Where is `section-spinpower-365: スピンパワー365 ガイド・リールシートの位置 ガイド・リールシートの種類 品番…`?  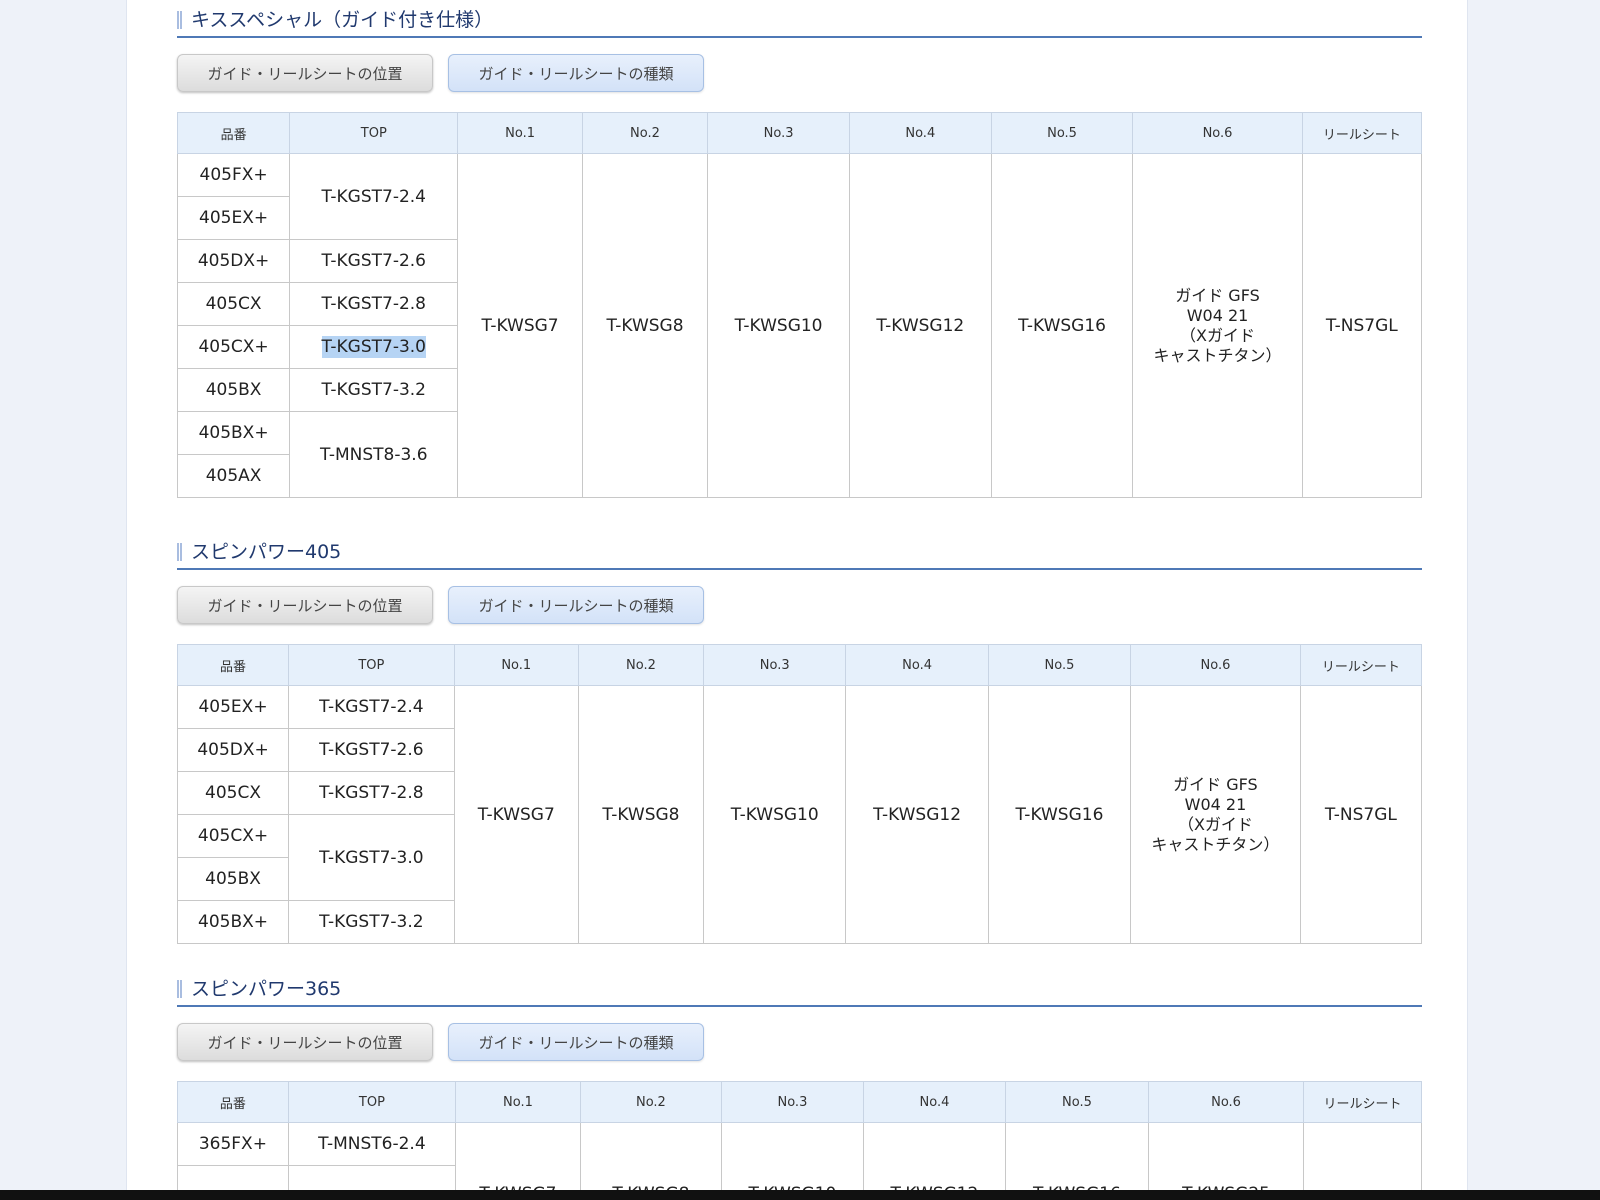
section-spinpower-365: スピンパワー365 ガイド・リールシートの位置 ガイド・リールシートの種類 品番… is located at coordinates (799, 1083).